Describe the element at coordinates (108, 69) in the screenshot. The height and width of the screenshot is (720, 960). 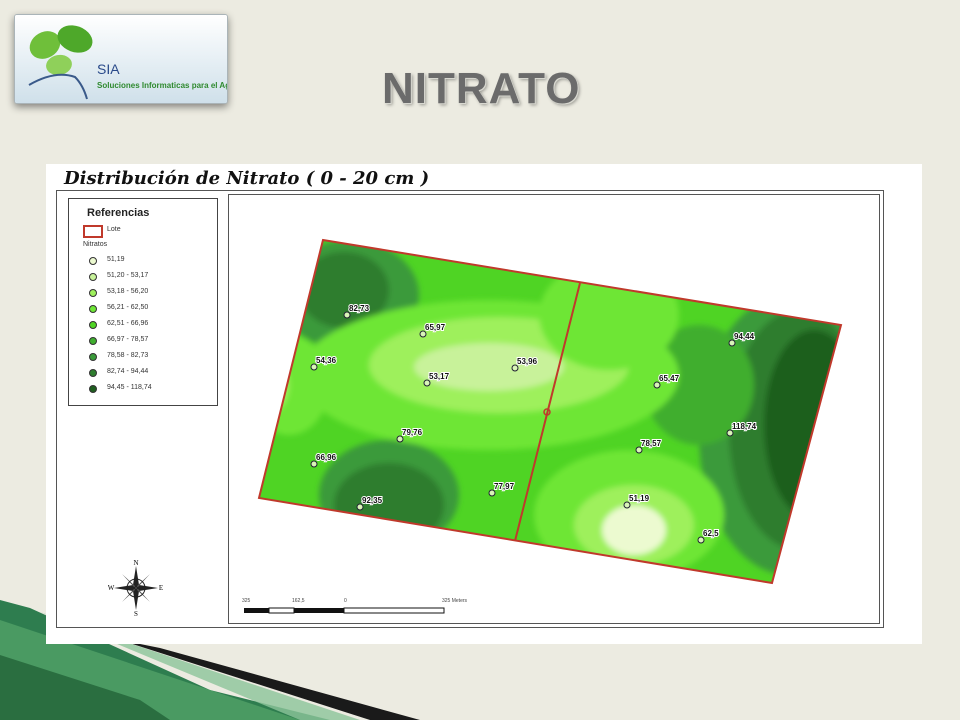
I see `logo-name: SIA` at that location.